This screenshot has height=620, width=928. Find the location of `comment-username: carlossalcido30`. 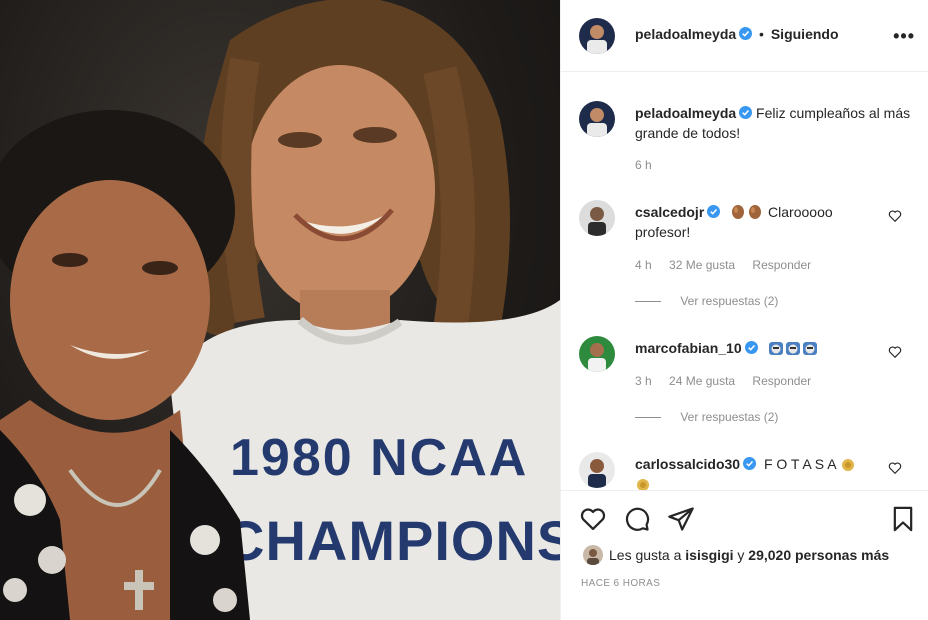

comment-username: carlossalcido30 is located at coordinates (687, 464).